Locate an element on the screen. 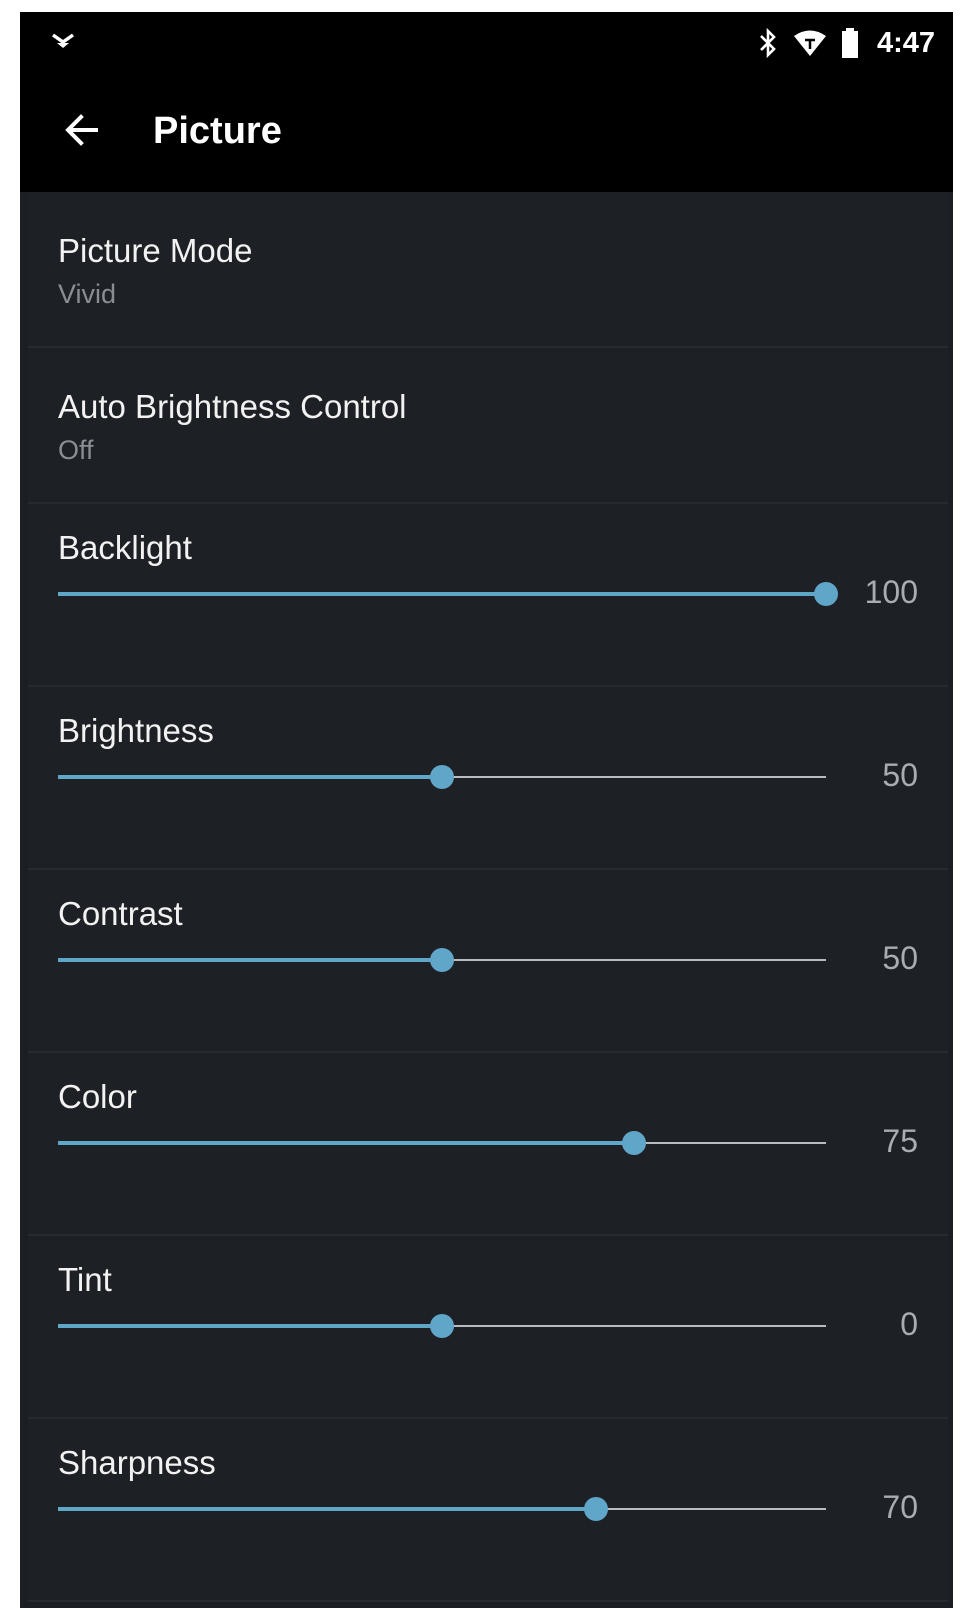  sharpness-value: 70 is located at coordinates (900, 1507).